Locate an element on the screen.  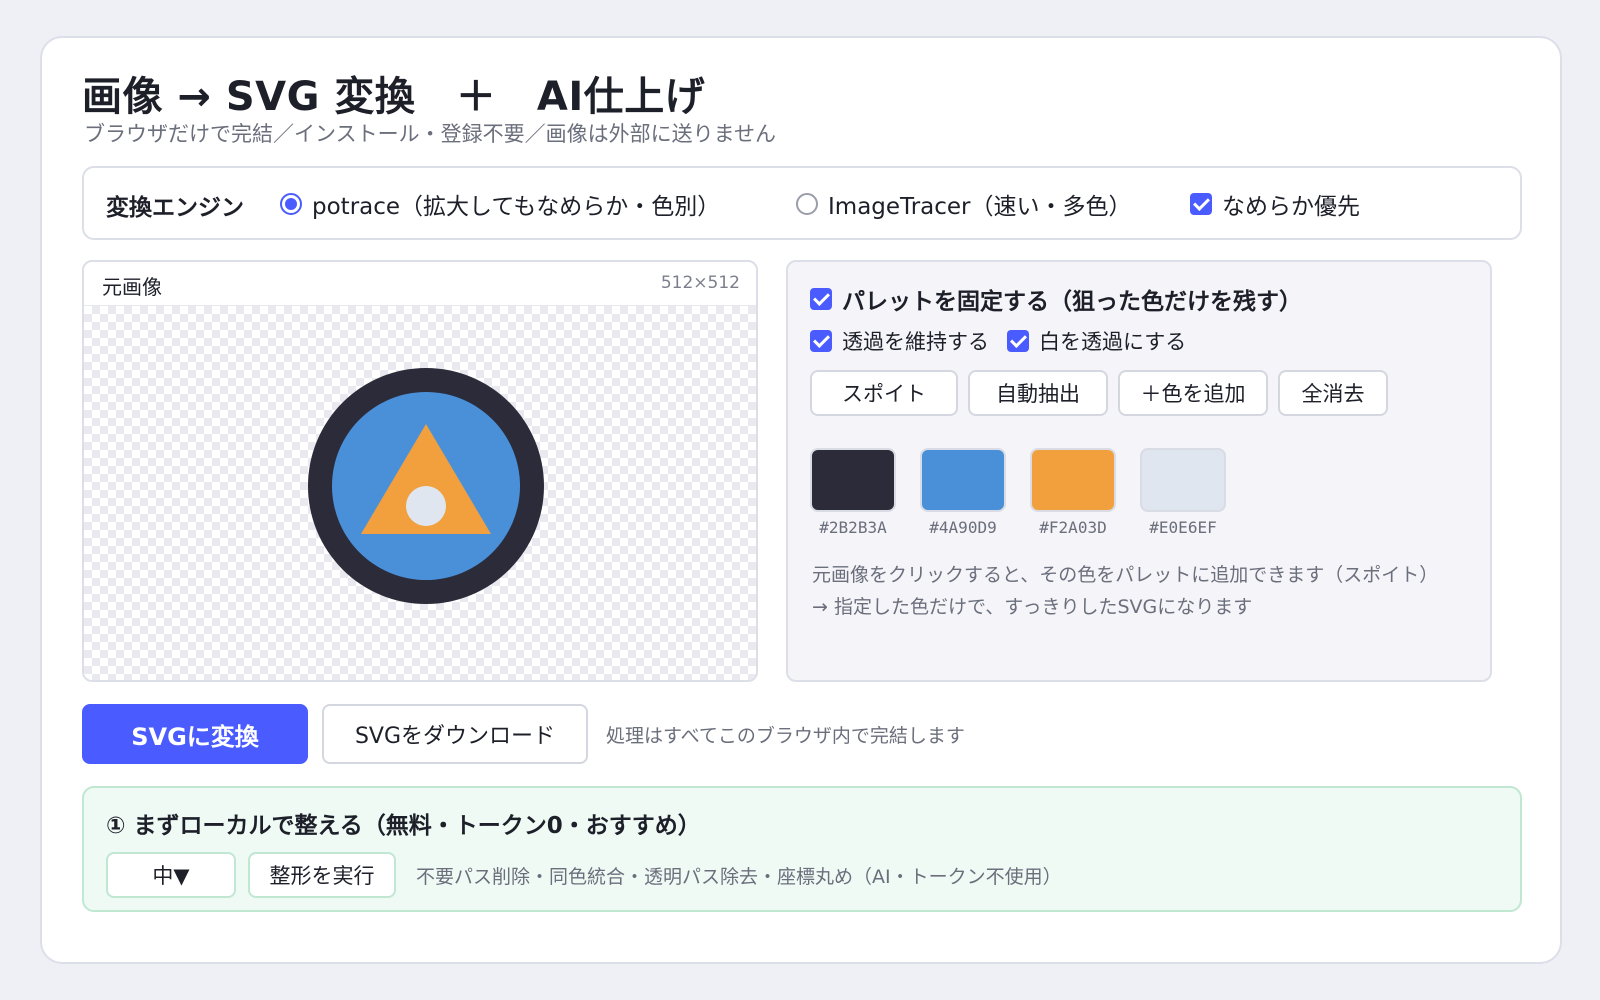
smooth-priority-option: なめらか優先 is located at coordinates (1275, 204).